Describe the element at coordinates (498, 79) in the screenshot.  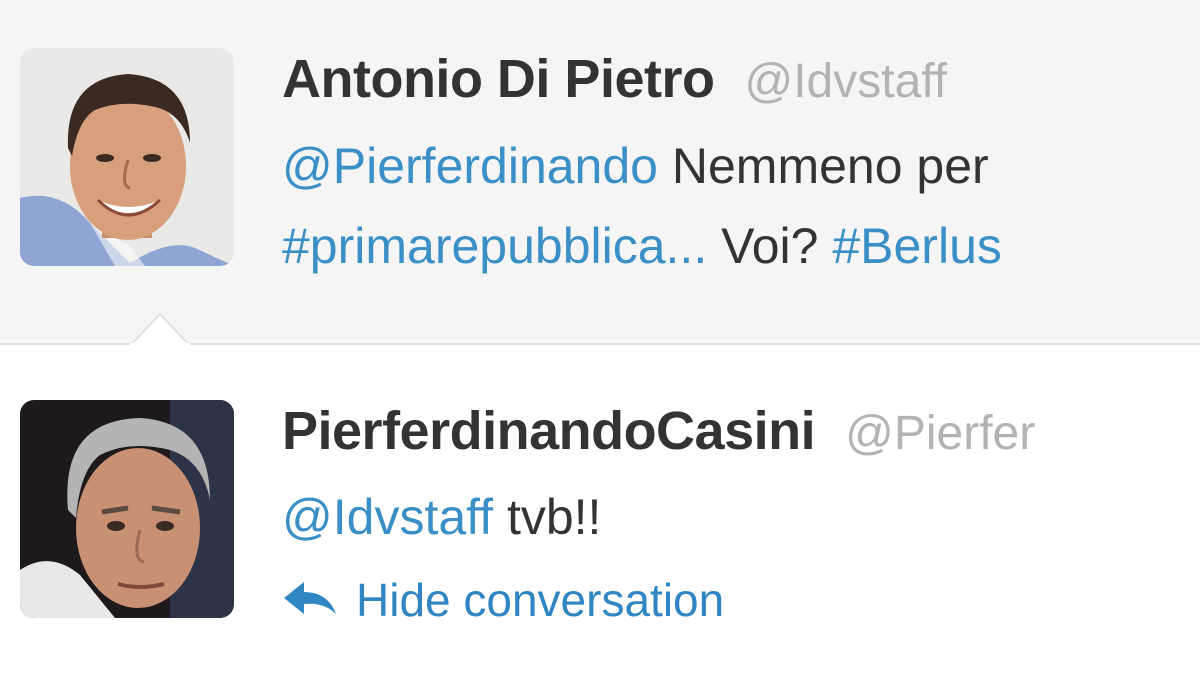
I see `fullname: Antonio Di Pietro` at that location.